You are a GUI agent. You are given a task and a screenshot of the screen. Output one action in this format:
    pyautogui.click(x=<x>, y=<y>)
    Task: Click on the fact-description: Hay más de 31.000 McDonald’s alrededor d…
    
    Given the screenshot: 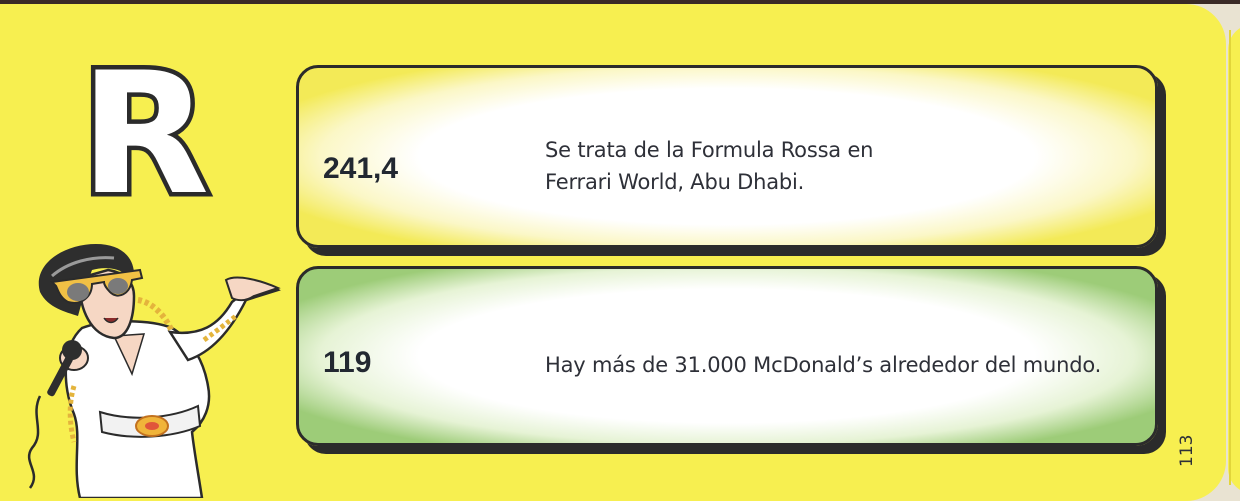 What is the action you would take?
    pyautogui.click(x=845, y=365)
    